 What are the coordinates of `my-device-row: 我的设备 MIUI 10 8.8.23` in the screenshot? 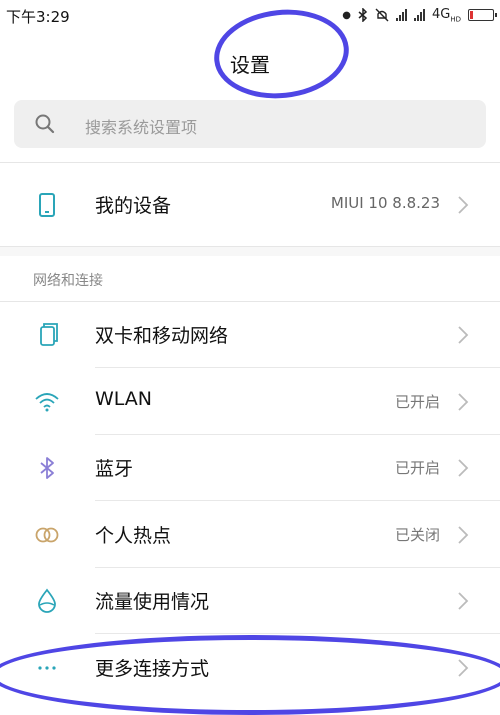 It's located at (250, 205).